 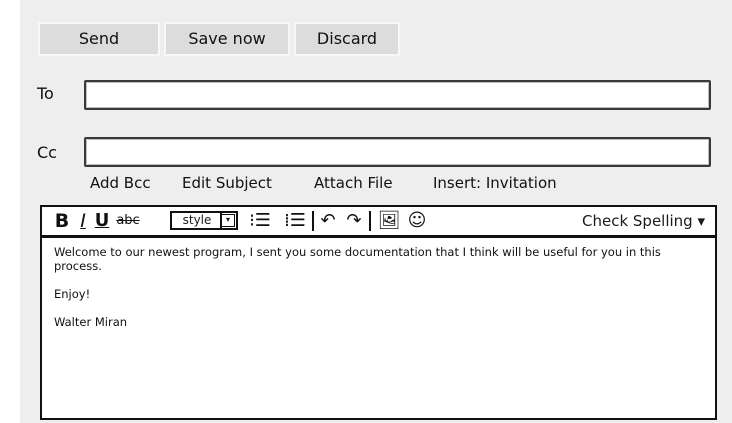 I want to click on save-now-button: Save now, so click(x=227, y=39).